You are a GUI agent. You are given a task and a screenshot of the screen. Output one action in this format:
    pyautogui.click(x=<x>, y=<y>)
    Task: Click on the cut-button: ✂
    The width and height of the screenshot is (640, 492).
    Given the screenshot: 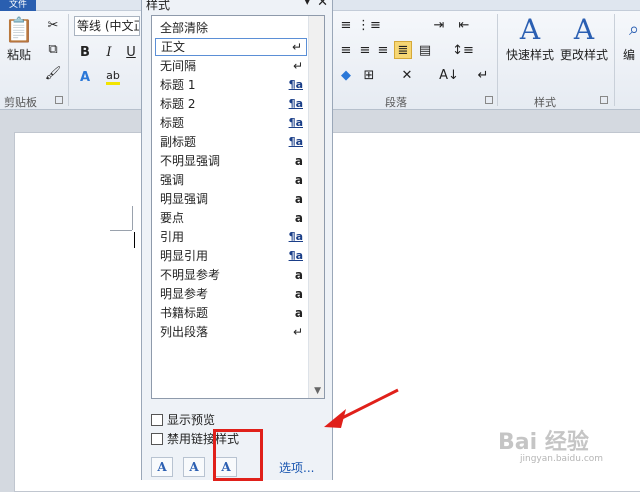 What is the action you would take?
    pyautogui.click(x=53, y=25)
    